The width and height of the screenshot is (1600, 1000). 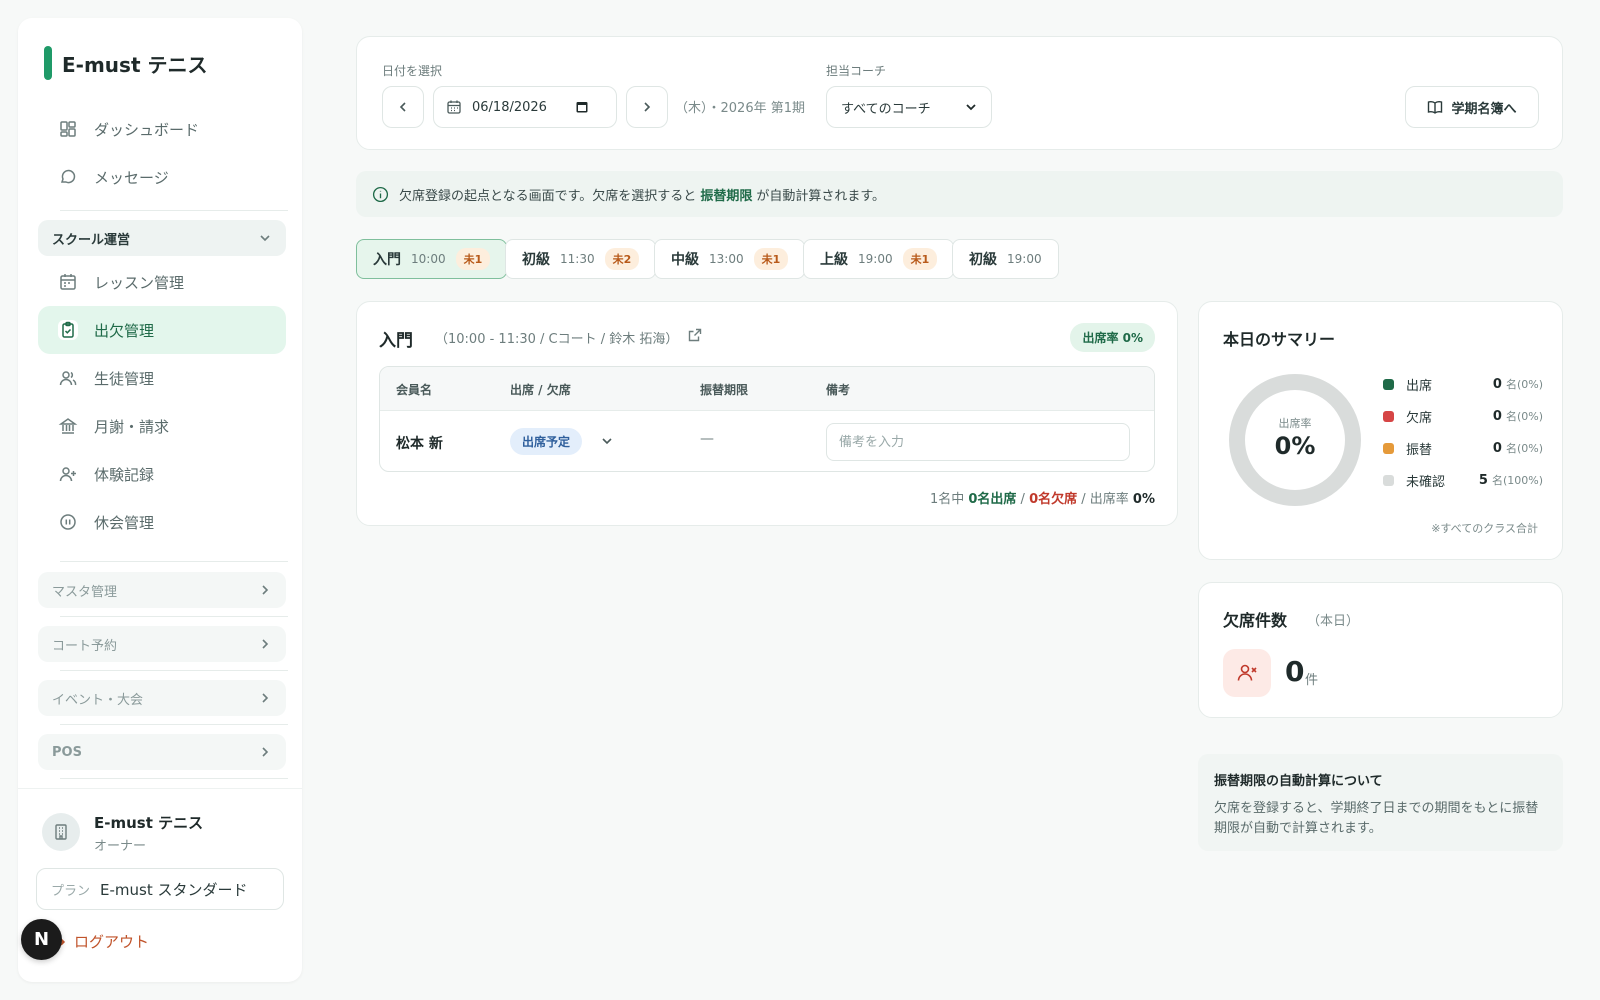 What do you see at coordinates (740, 108) in the screenshot?
I see `week-info: （木）・2026年 第1期` at bounding box center [740, 108].